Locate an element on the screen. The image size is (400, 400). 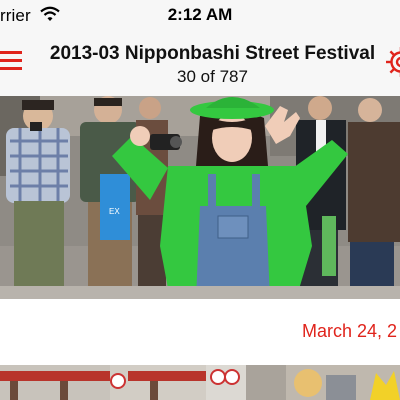
status-time: 2:12 AM is located at coordinates (200, 14).